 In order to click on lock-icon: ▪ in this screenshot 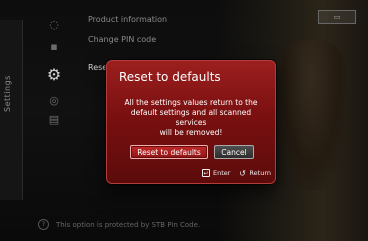, I will do `click(54, 46)`.